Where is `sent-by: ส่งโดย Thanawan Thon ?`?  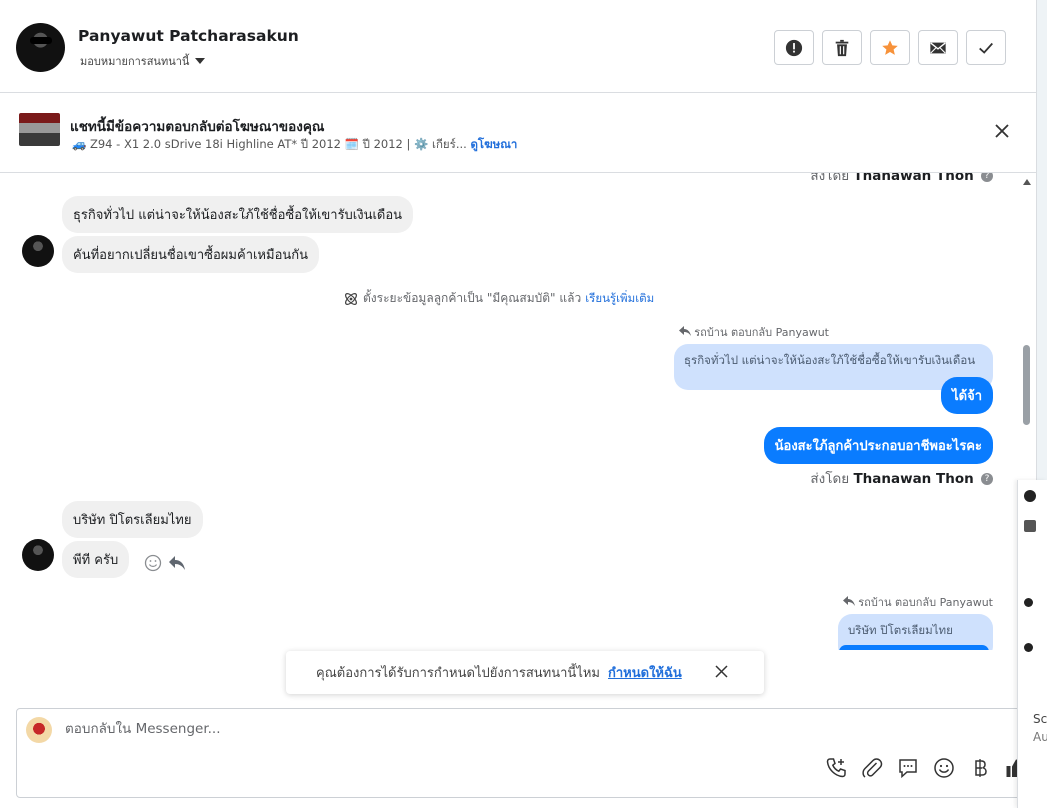 sent-by: ส่งโดย Thanawan Thon ? is located at coordinates (901, 478).